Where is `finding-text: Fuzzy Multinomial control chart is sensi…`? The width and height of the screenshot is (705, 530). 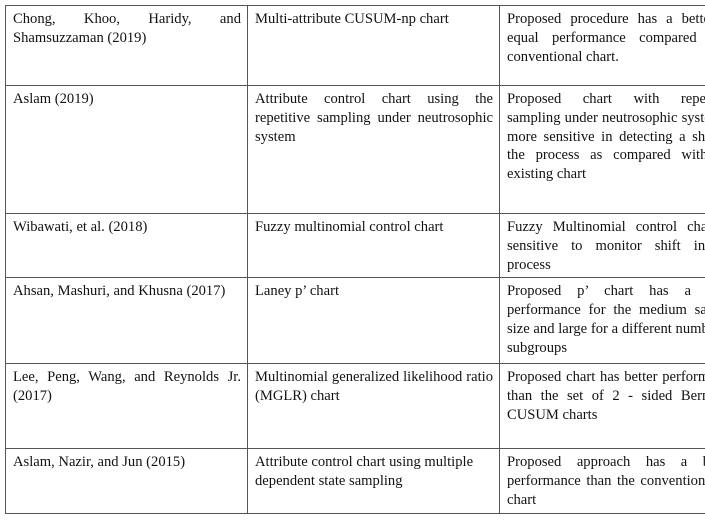
finding-text: Fuzzy Multinomial control chart is sensi… is located at coordinates (606, 246).